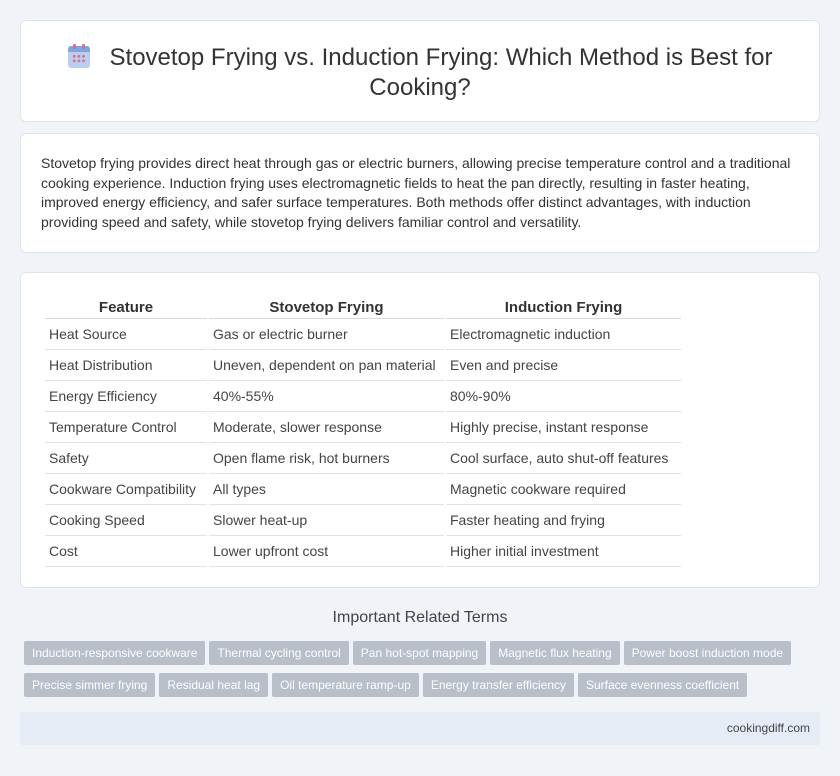 This screenshot has width=840, height=776. I want to click on related-term-tag: Power boost induction mode, so click(707, 653).